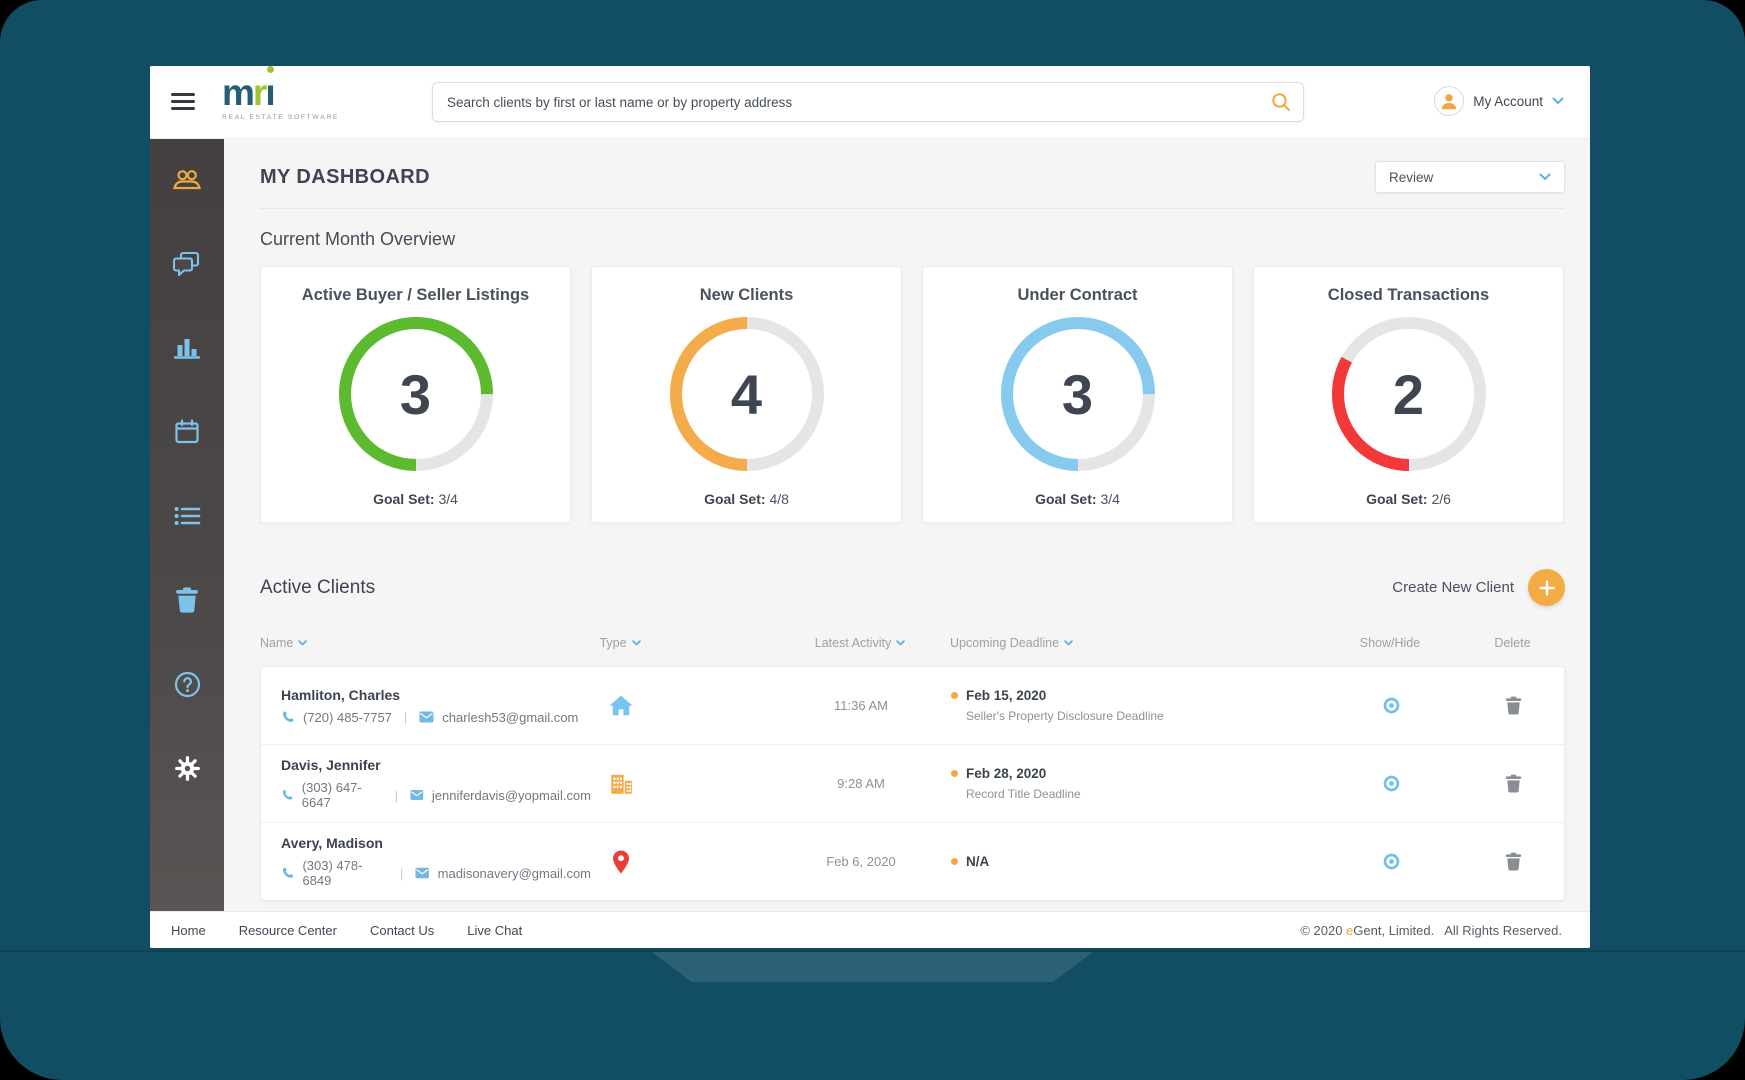  Describe the element at coordinates (1023, 794) in the screenshot. I see `deadline-note: Record Title Deadline` at that location.